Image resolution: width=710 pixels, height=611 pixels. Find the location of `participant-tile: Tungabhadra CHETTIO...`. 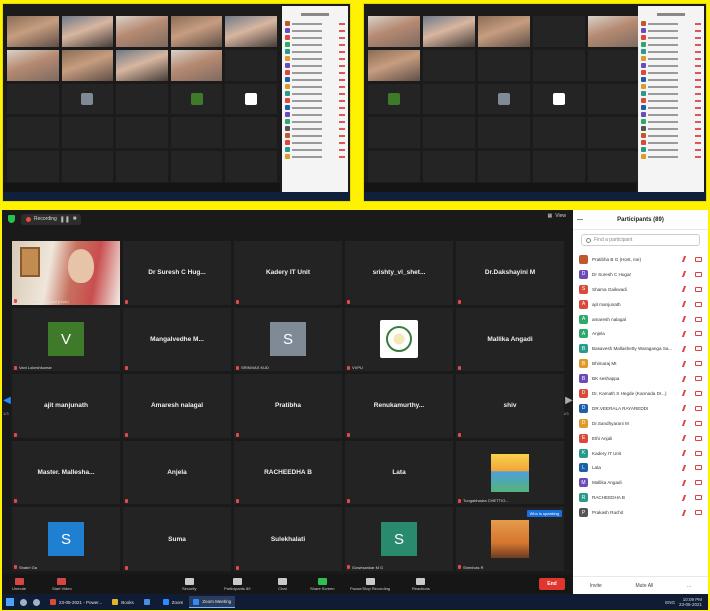

participant-tile: Tungabhadra CHETTIO... is located at coordinates (510, 472).